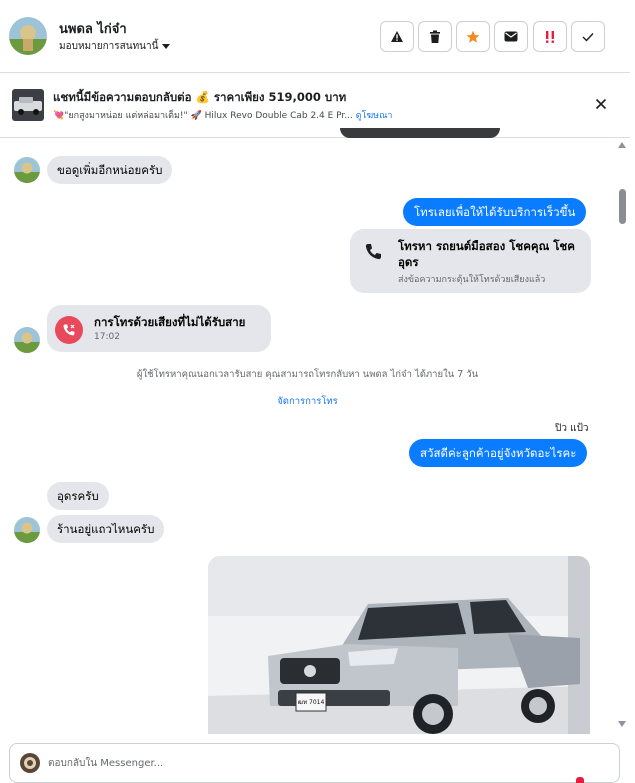 The width and height of the screenshot is (635, 783). Describe the element at coordinates (106, 529) in the screenshot. I see `incoming-message: ร้านอยู่แถวไหนครับ` at that location.